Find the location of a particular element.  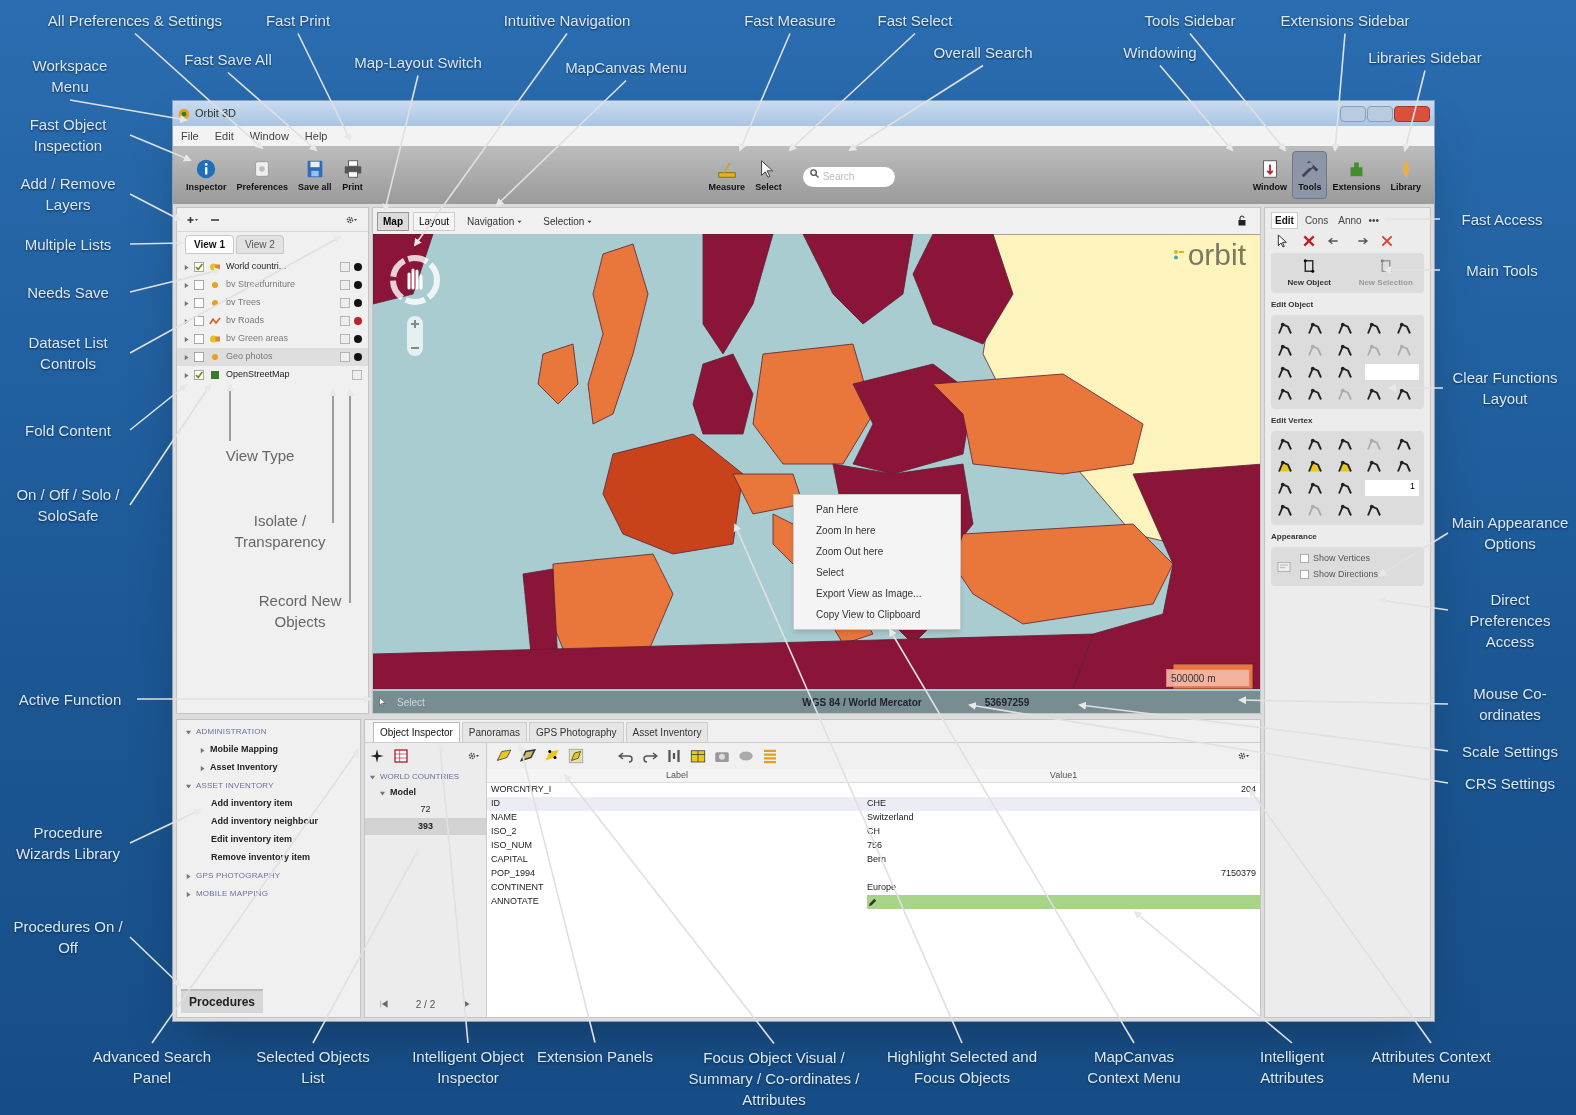

close-button is located at coordinates (1412, 113).